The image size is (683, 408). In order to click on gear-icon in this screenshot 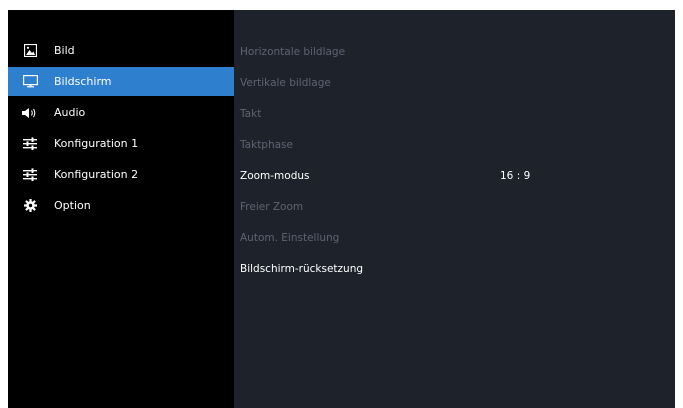, I will do `click(30, 206)`.